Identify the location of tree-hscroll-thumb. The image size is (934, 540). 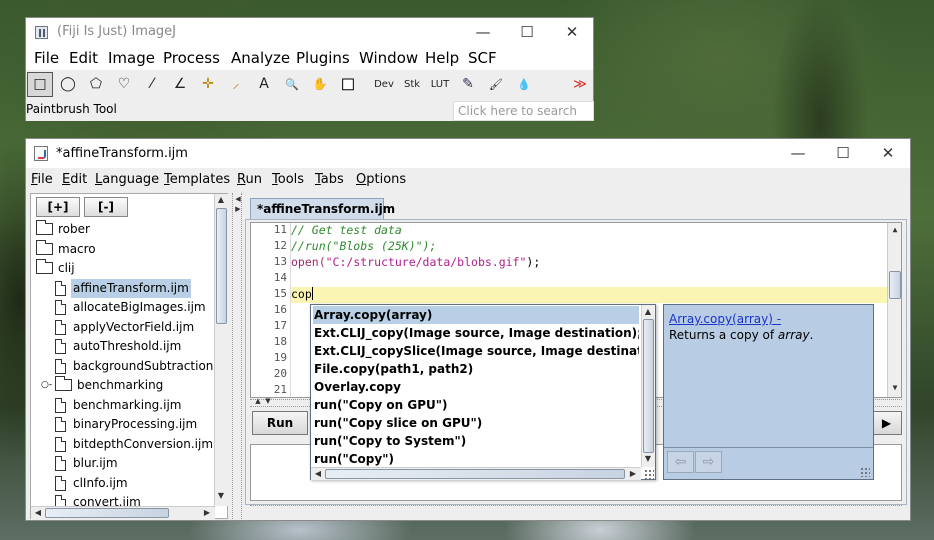
(107, 513).